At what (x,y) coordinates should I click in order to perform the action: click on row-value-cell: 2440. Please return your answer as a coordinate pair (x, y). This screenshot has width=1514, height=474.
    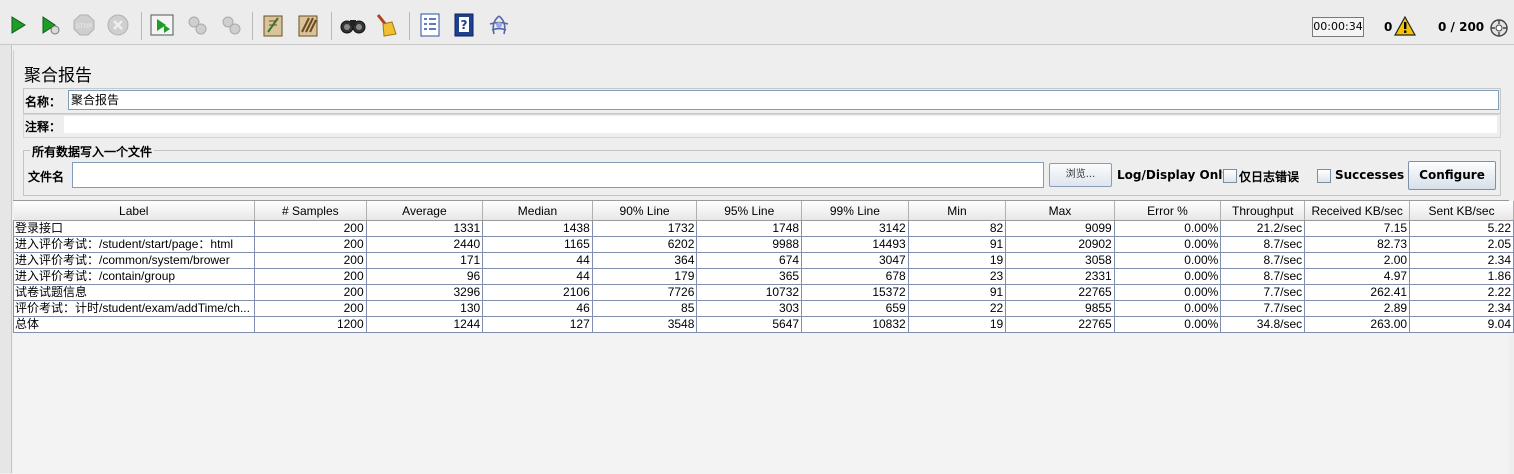
    Looking at the image, I should click on (424, 244).